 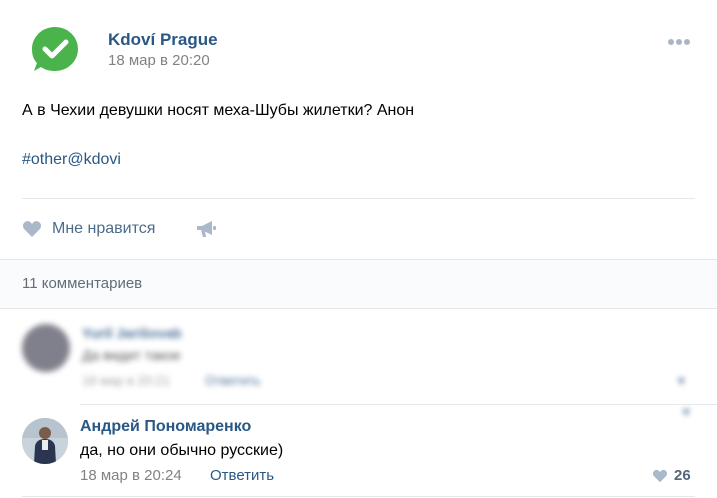 I want to click on more-options-icon, so click(x=682, y=39).